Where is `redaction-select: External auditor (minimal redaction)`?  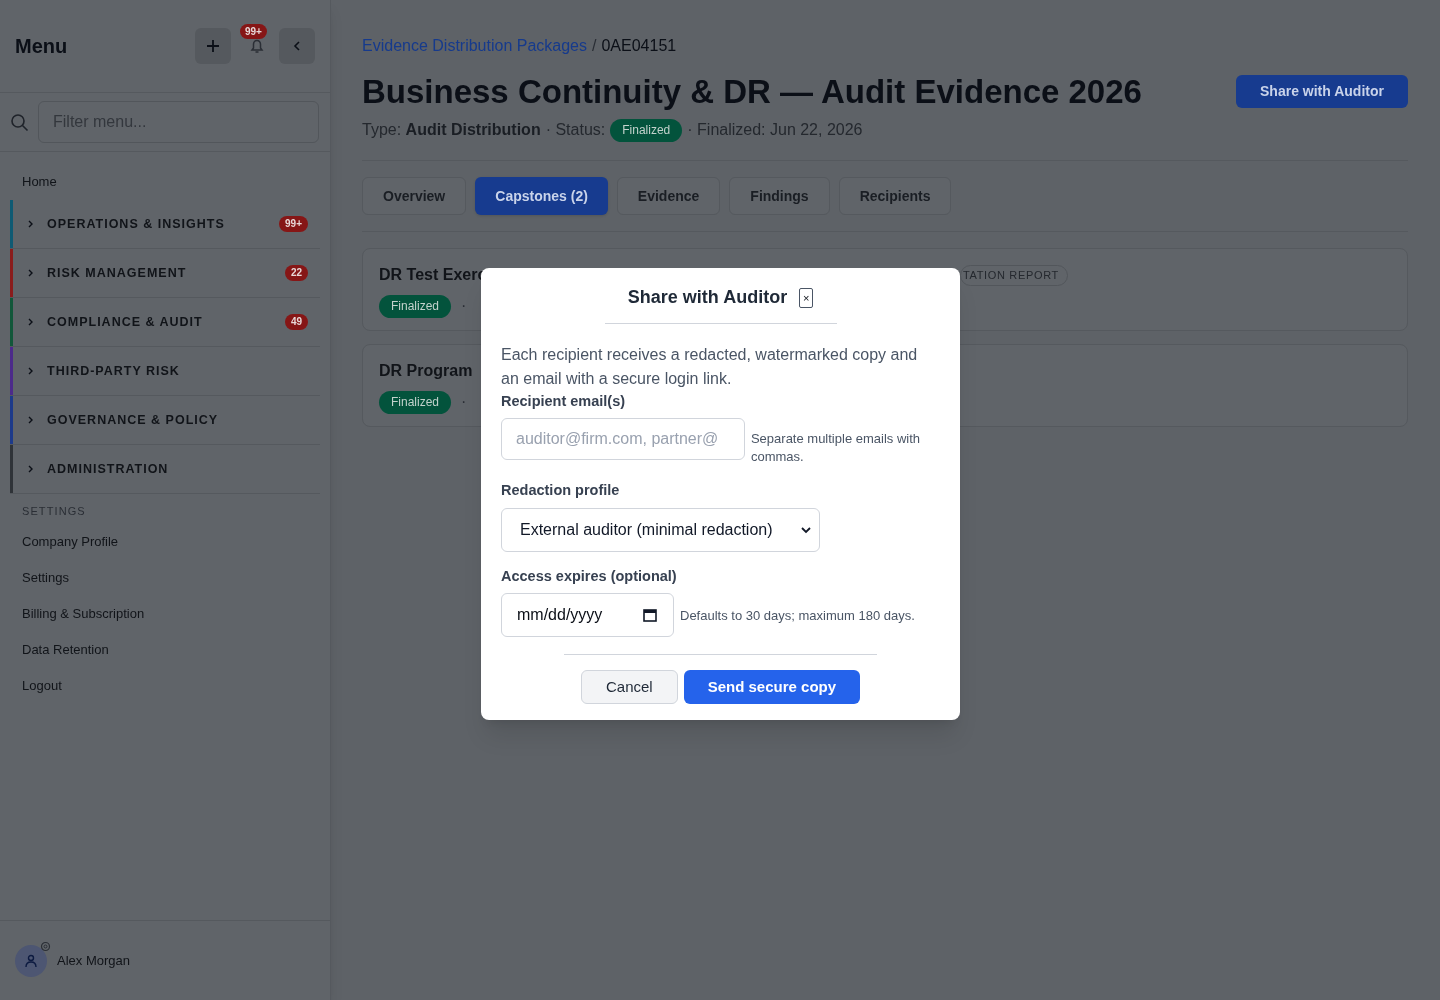 redaction-select: External auditor (minimal redaction) is located at coordinates (660, 529).